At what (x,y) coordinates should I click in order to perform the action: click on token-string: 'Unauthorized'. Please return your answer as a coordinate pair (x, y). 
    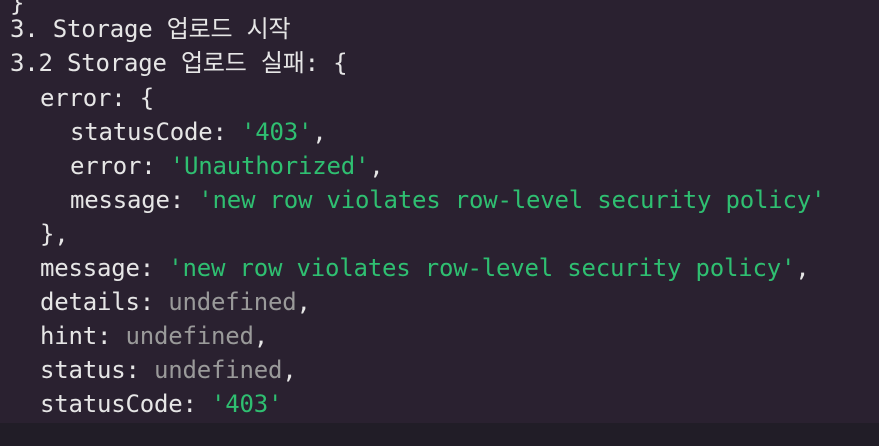
    Looking at the image, I should click on (269, 166).